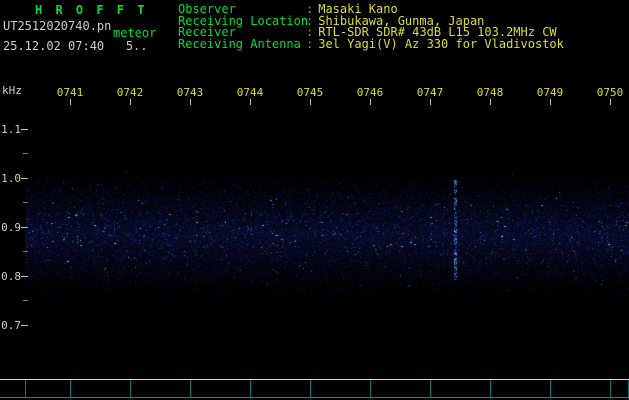 This screenshot has width=629, height=400. What do you see at coordinates (11, 129) in the screenshot?
I see `y-axis-label: 1.1` at bounding box center [11, 129].